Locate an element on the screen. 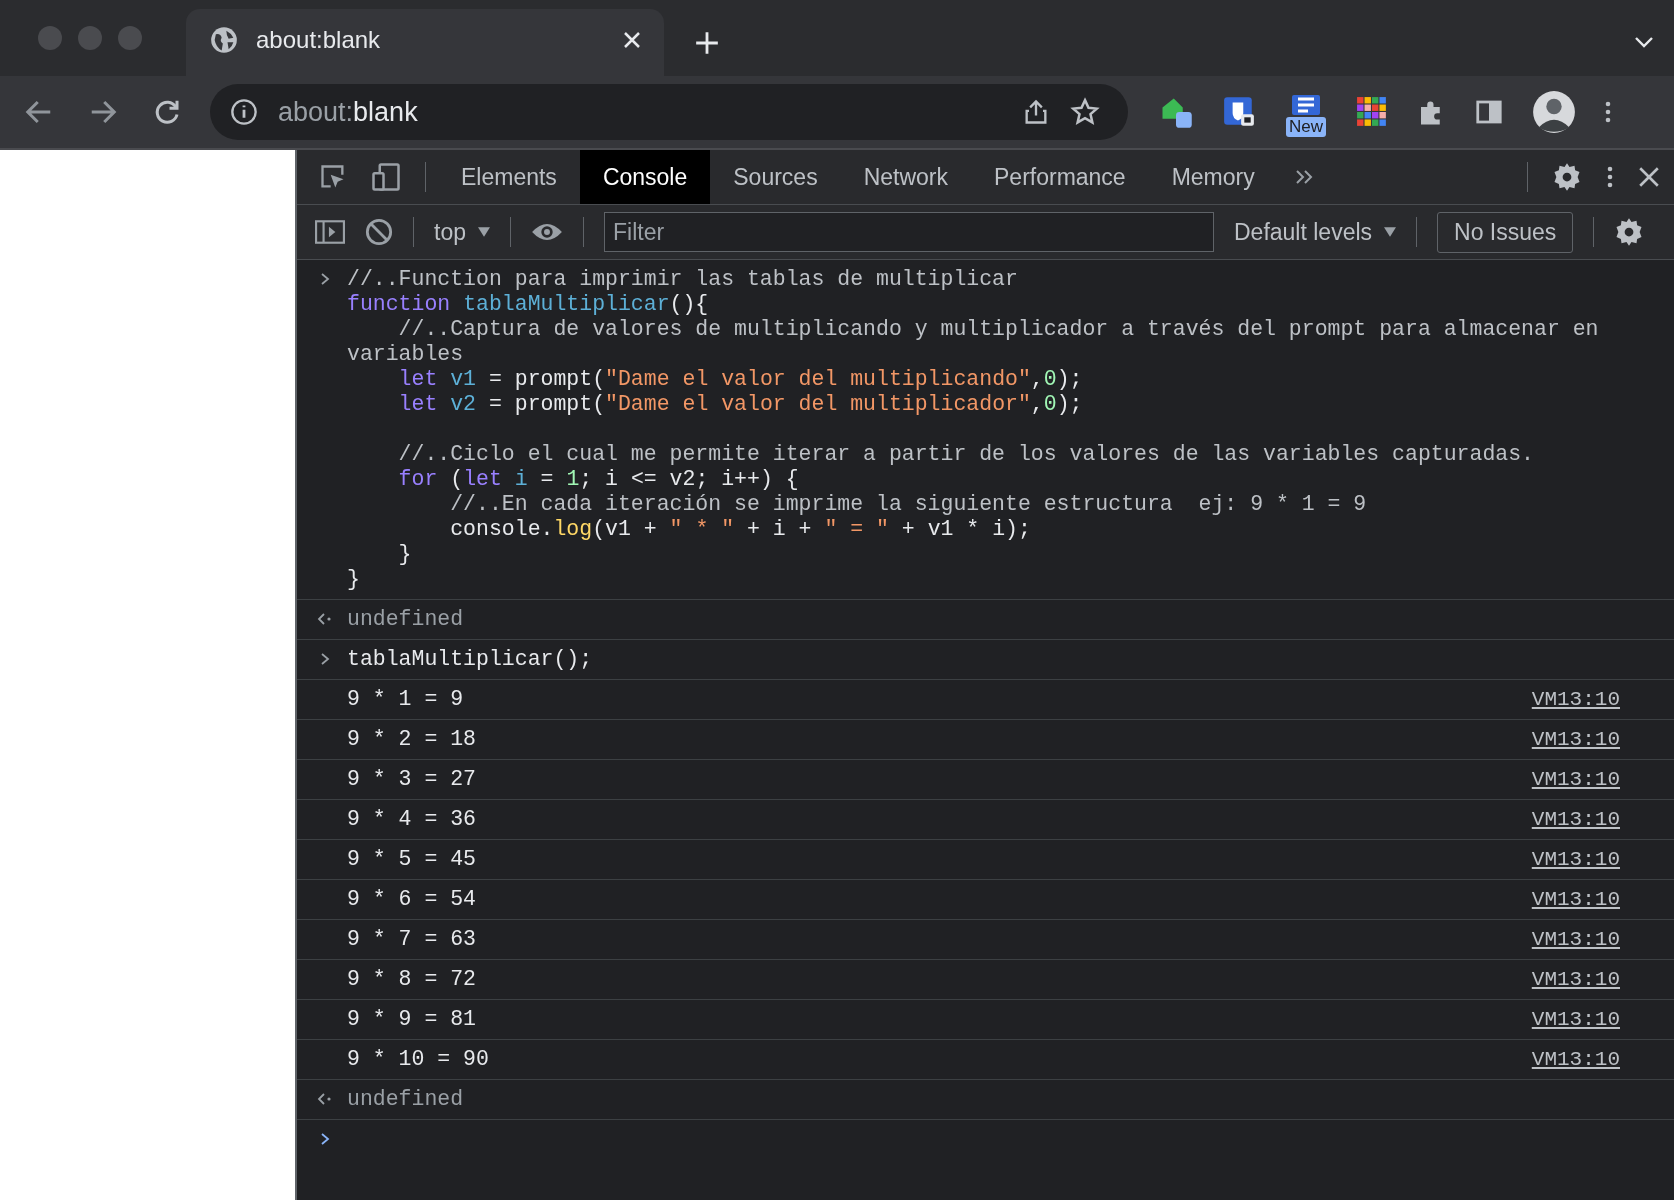 This screenshot has width=1674, height=1200. avatar-icon is located at coordinates (1554, 112).